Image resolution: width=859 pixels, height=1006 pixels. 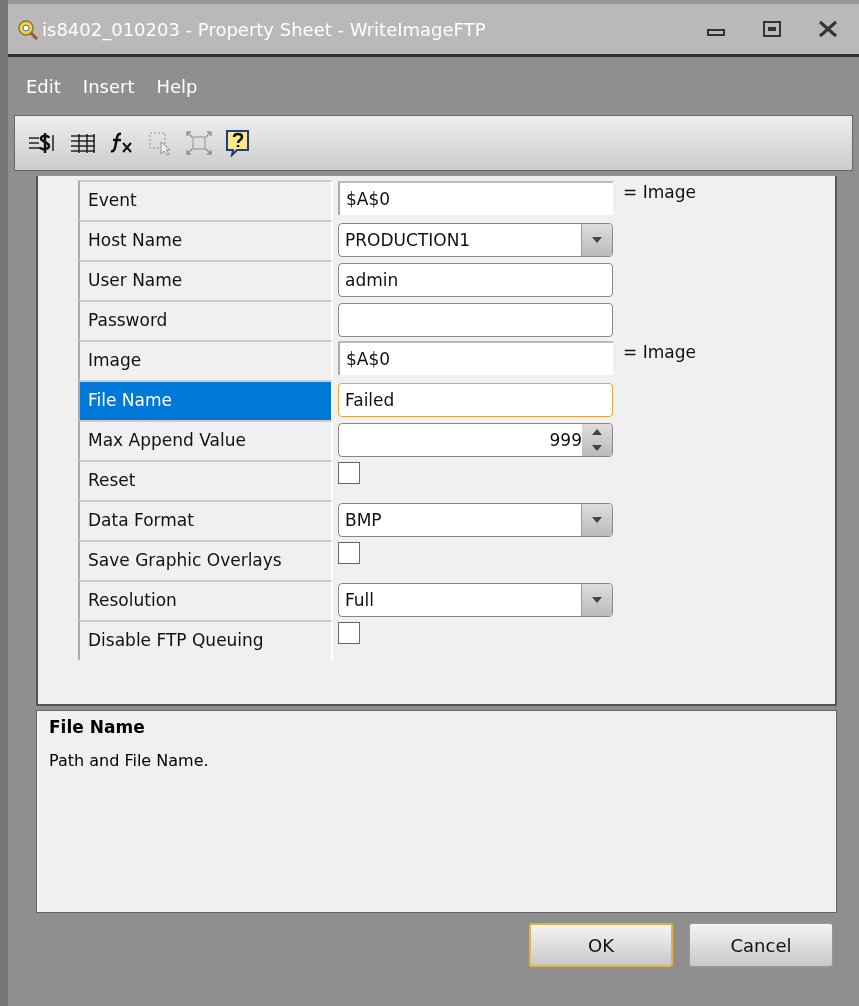 I want to click on text-field, so click(x=475, y=320).